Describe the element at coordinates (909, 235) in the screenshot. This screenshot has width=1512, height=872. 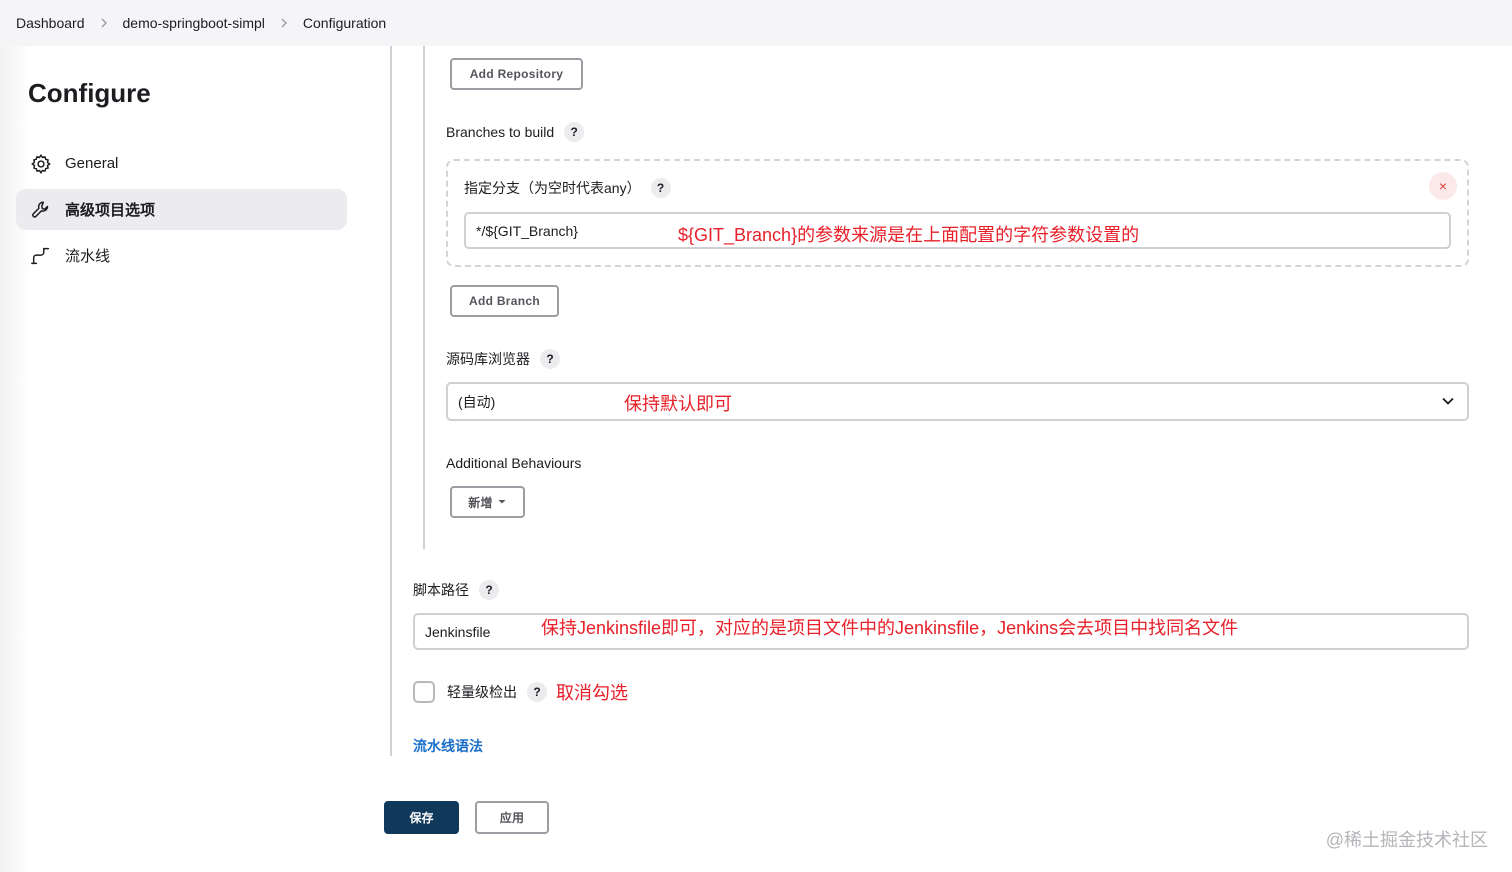
I see `branch-annotation: ${GIT_Branch}的参数来源是在上面配置的字符参数设置的` at that location.